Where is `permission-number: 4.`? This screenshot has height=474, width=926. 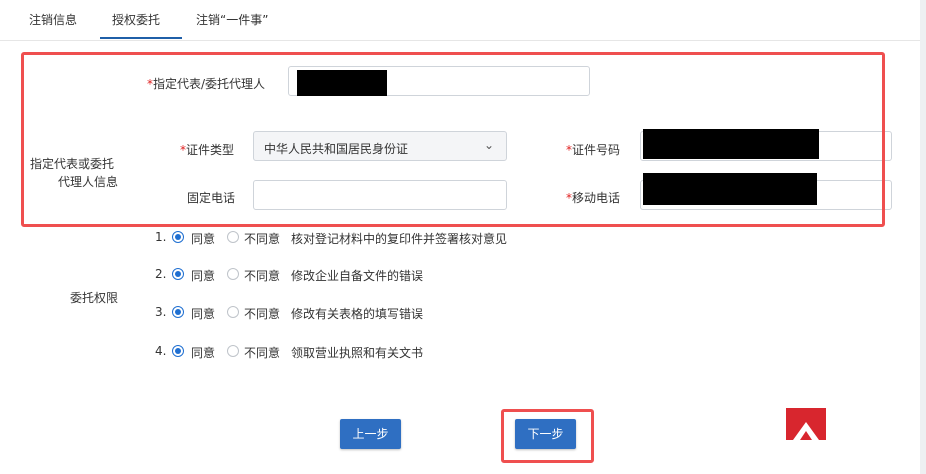 permission-number: 4. is located at coordinates (161, 351).